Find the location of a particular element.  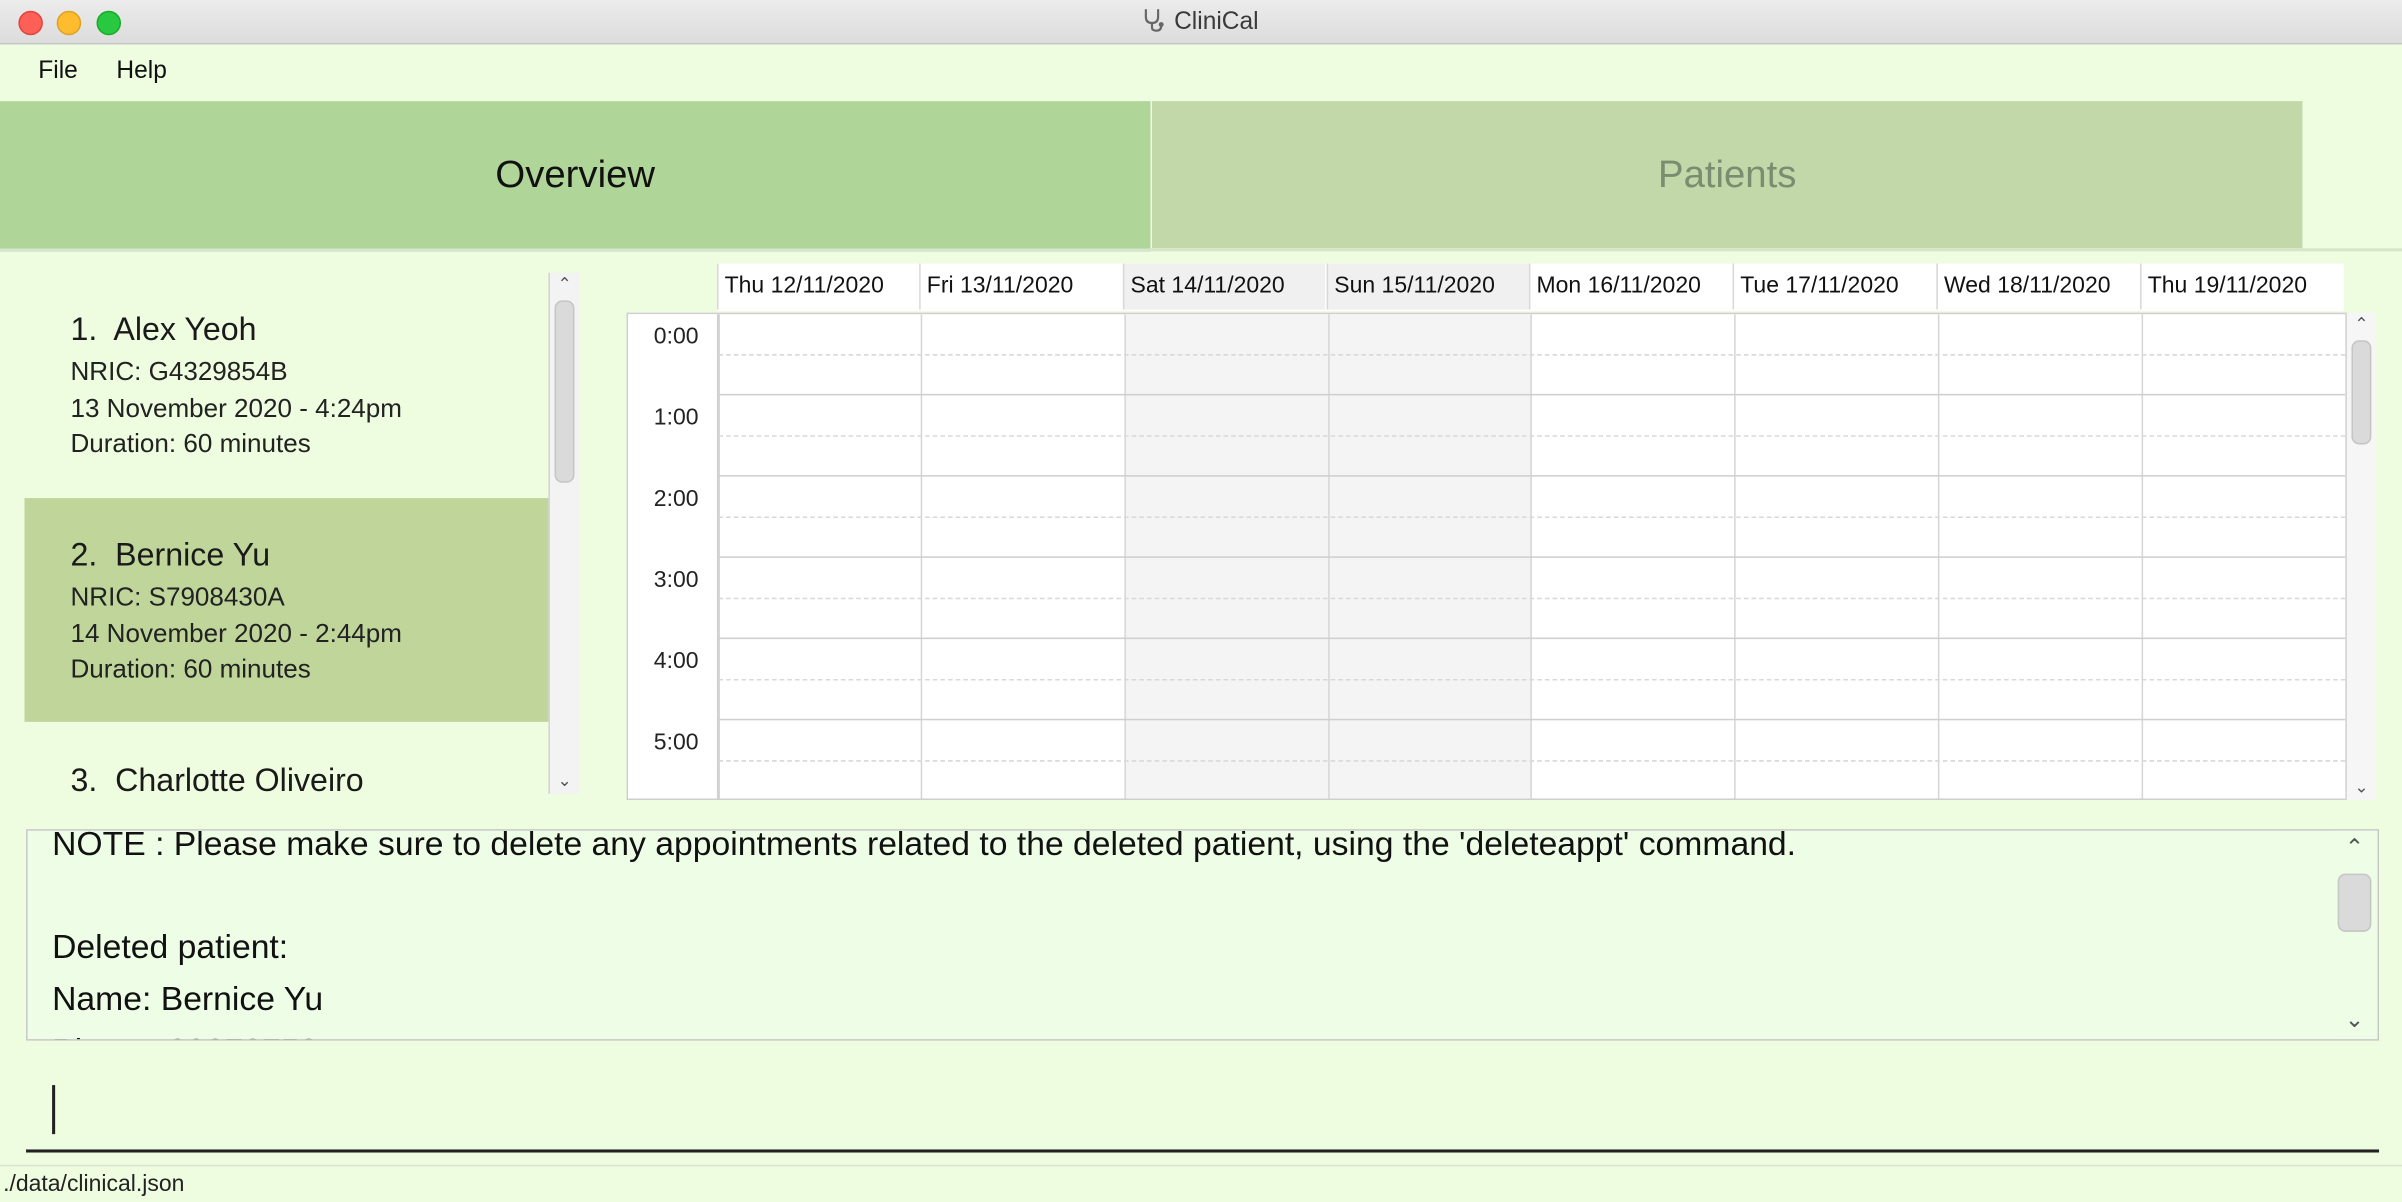

day-header: Thu 19/11/2020 is located at coordinates (2241, 286).